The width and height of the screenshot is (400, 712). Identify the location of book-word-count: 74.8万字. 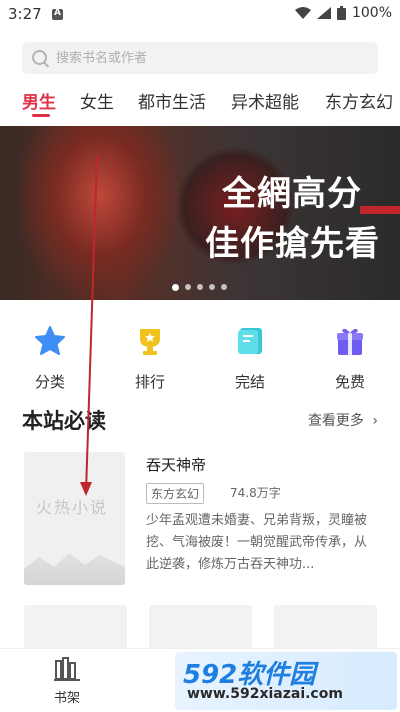
(255, 493).